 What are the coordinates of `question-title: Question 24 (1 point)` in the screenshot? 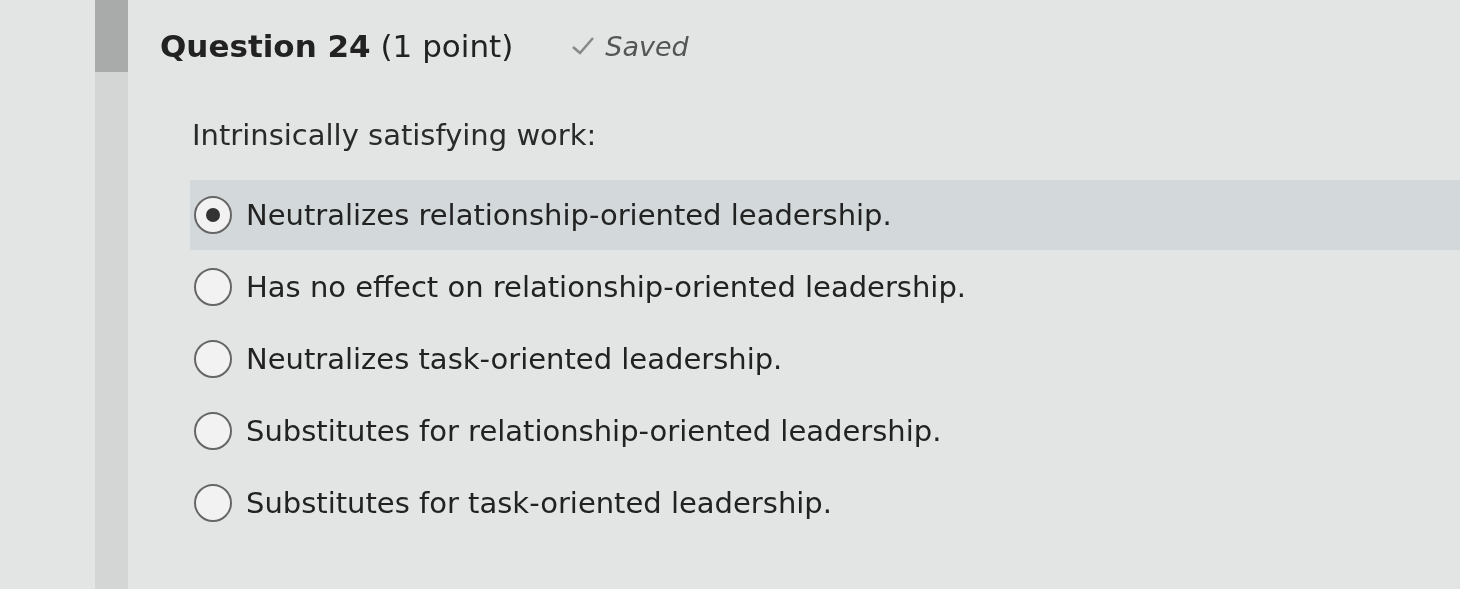 It's located at (337, 46).